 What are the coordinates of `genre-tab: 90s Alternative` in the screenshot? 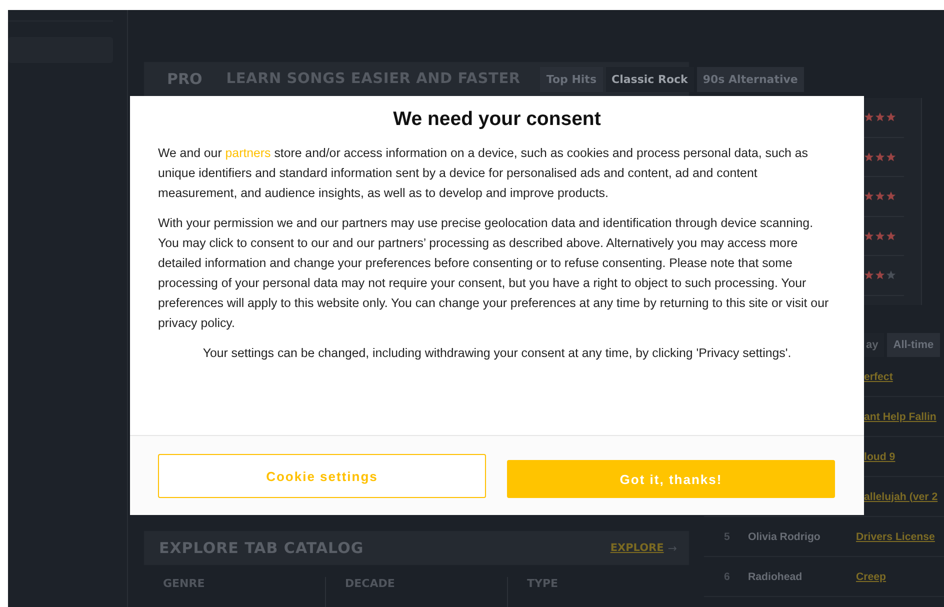 It's located at (750, 79).